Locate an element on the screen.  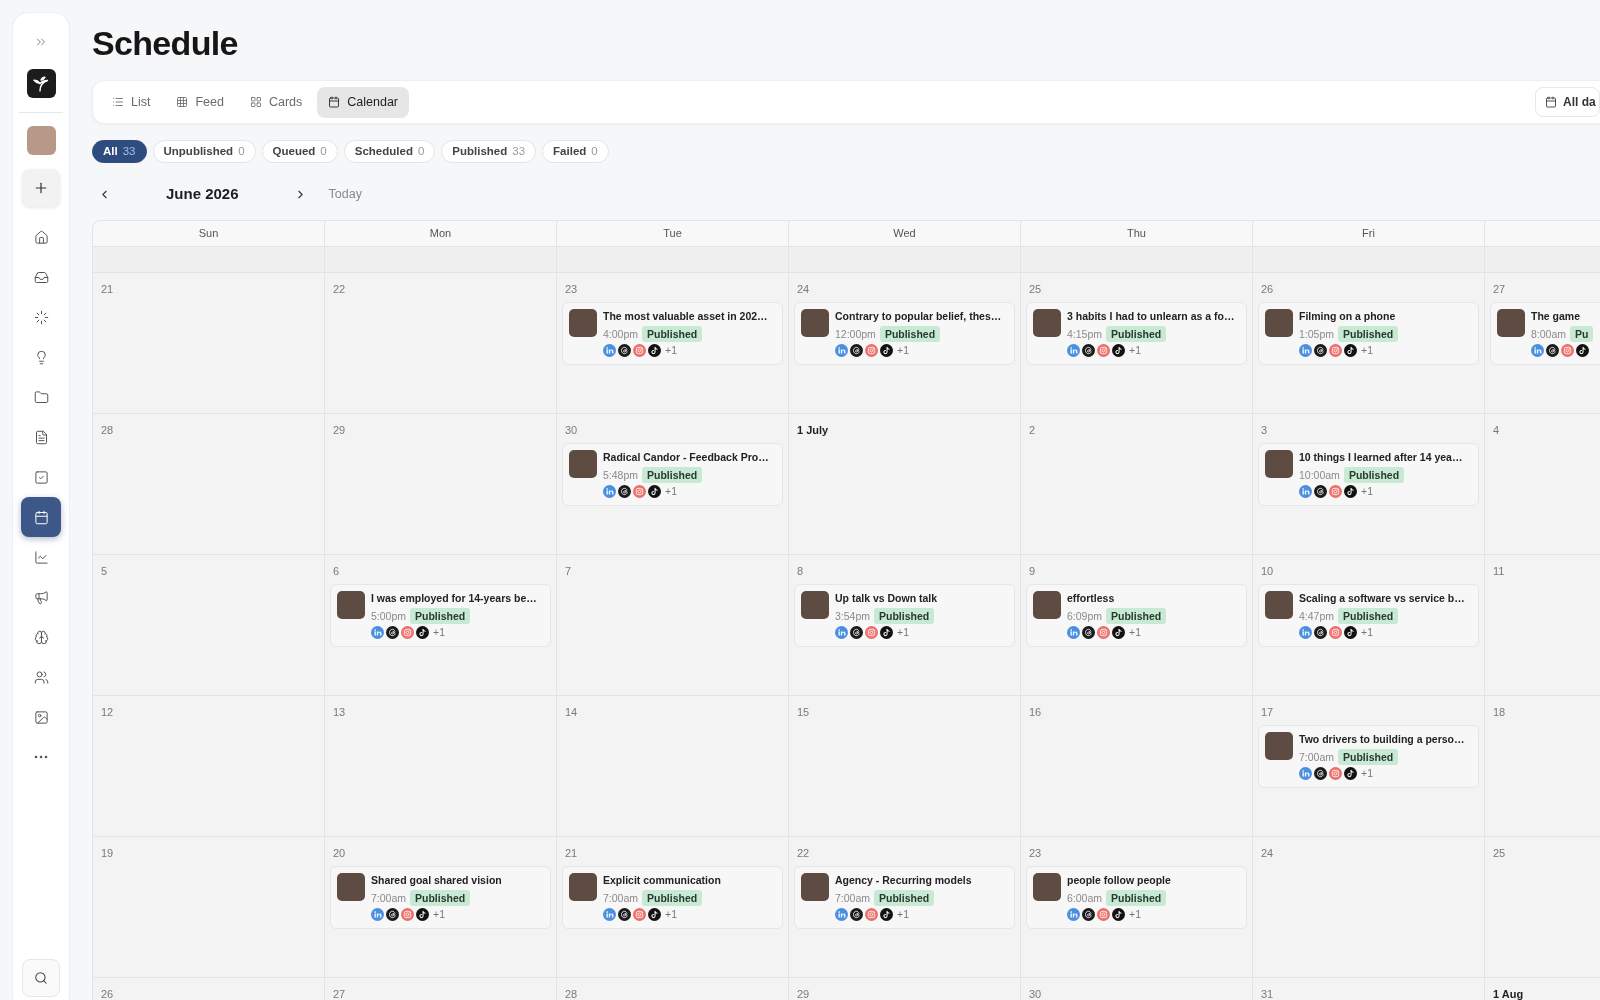
search-button is located at coordinates (41, 978).